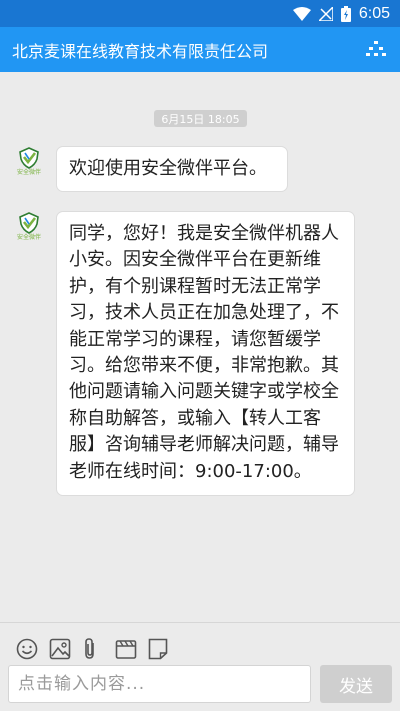 The image size is (400, 711). Describe the element at coordinates (301, 13) in the screenshot. I see `wifi-icon` at that location.